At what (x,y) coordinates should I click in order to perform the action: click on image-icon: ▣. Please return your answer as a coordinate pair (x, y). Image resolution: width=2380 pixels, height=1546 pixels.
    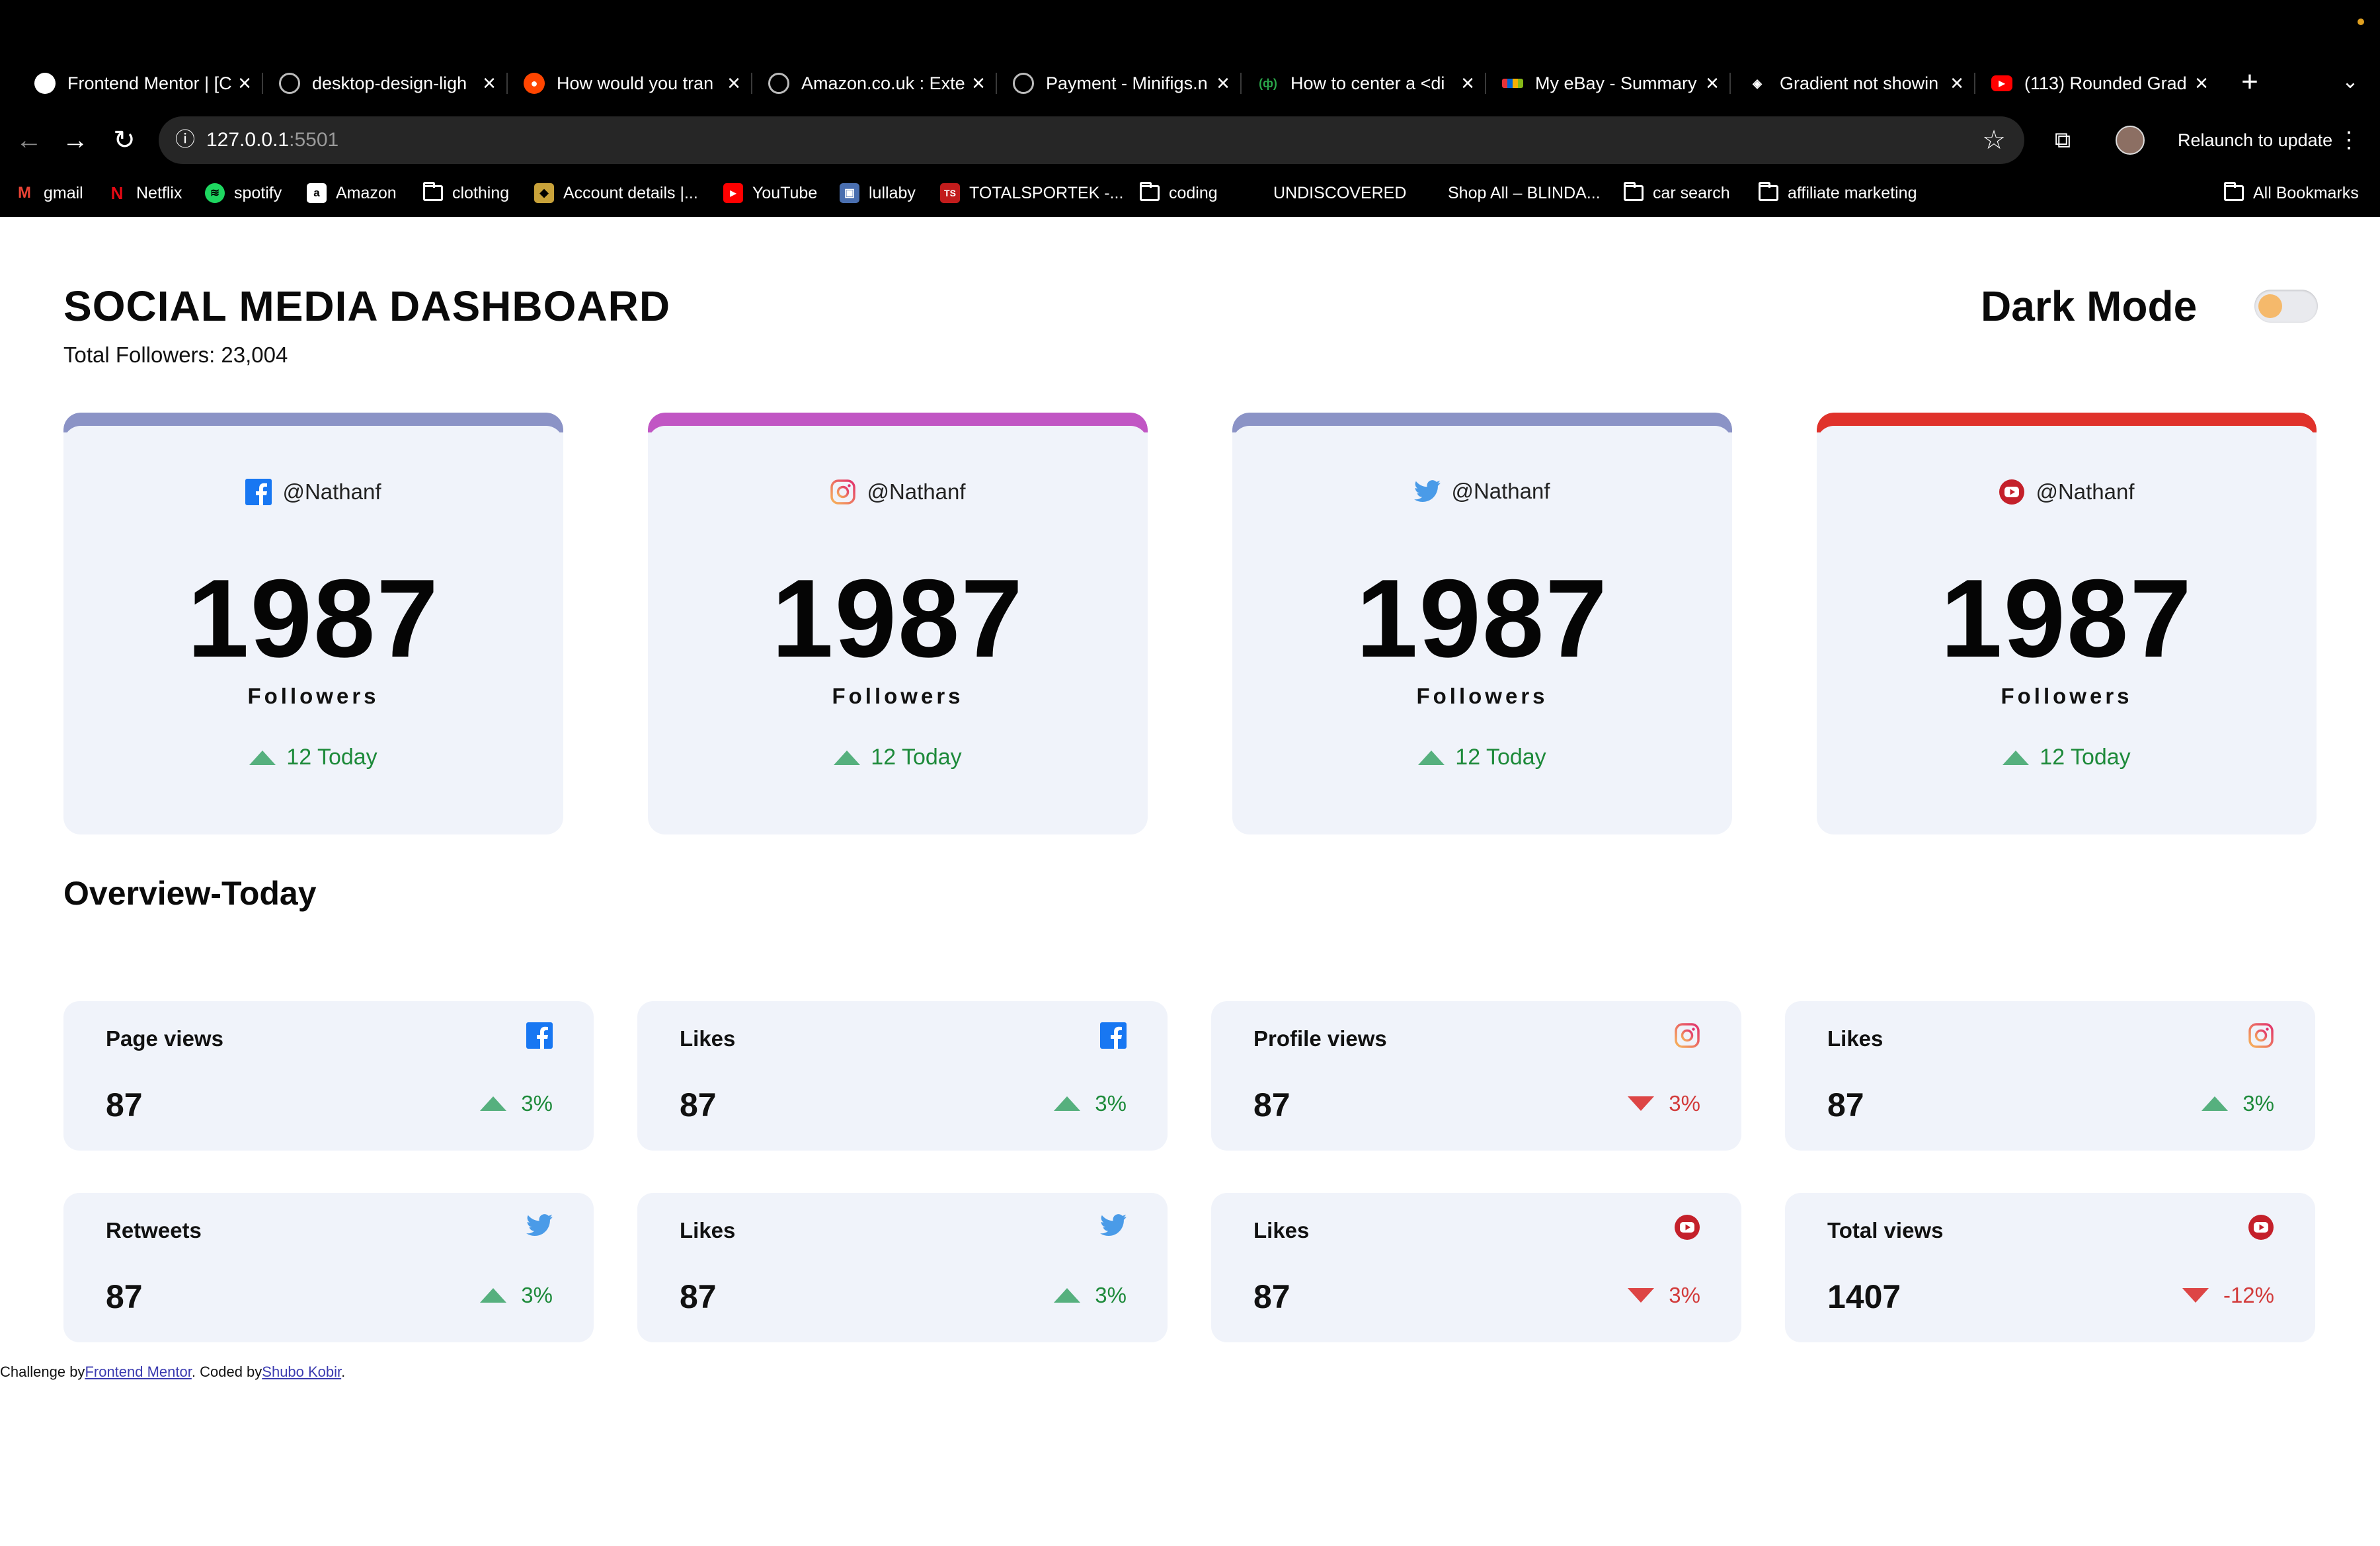
    Looking at the image, I should click on (849, 193).